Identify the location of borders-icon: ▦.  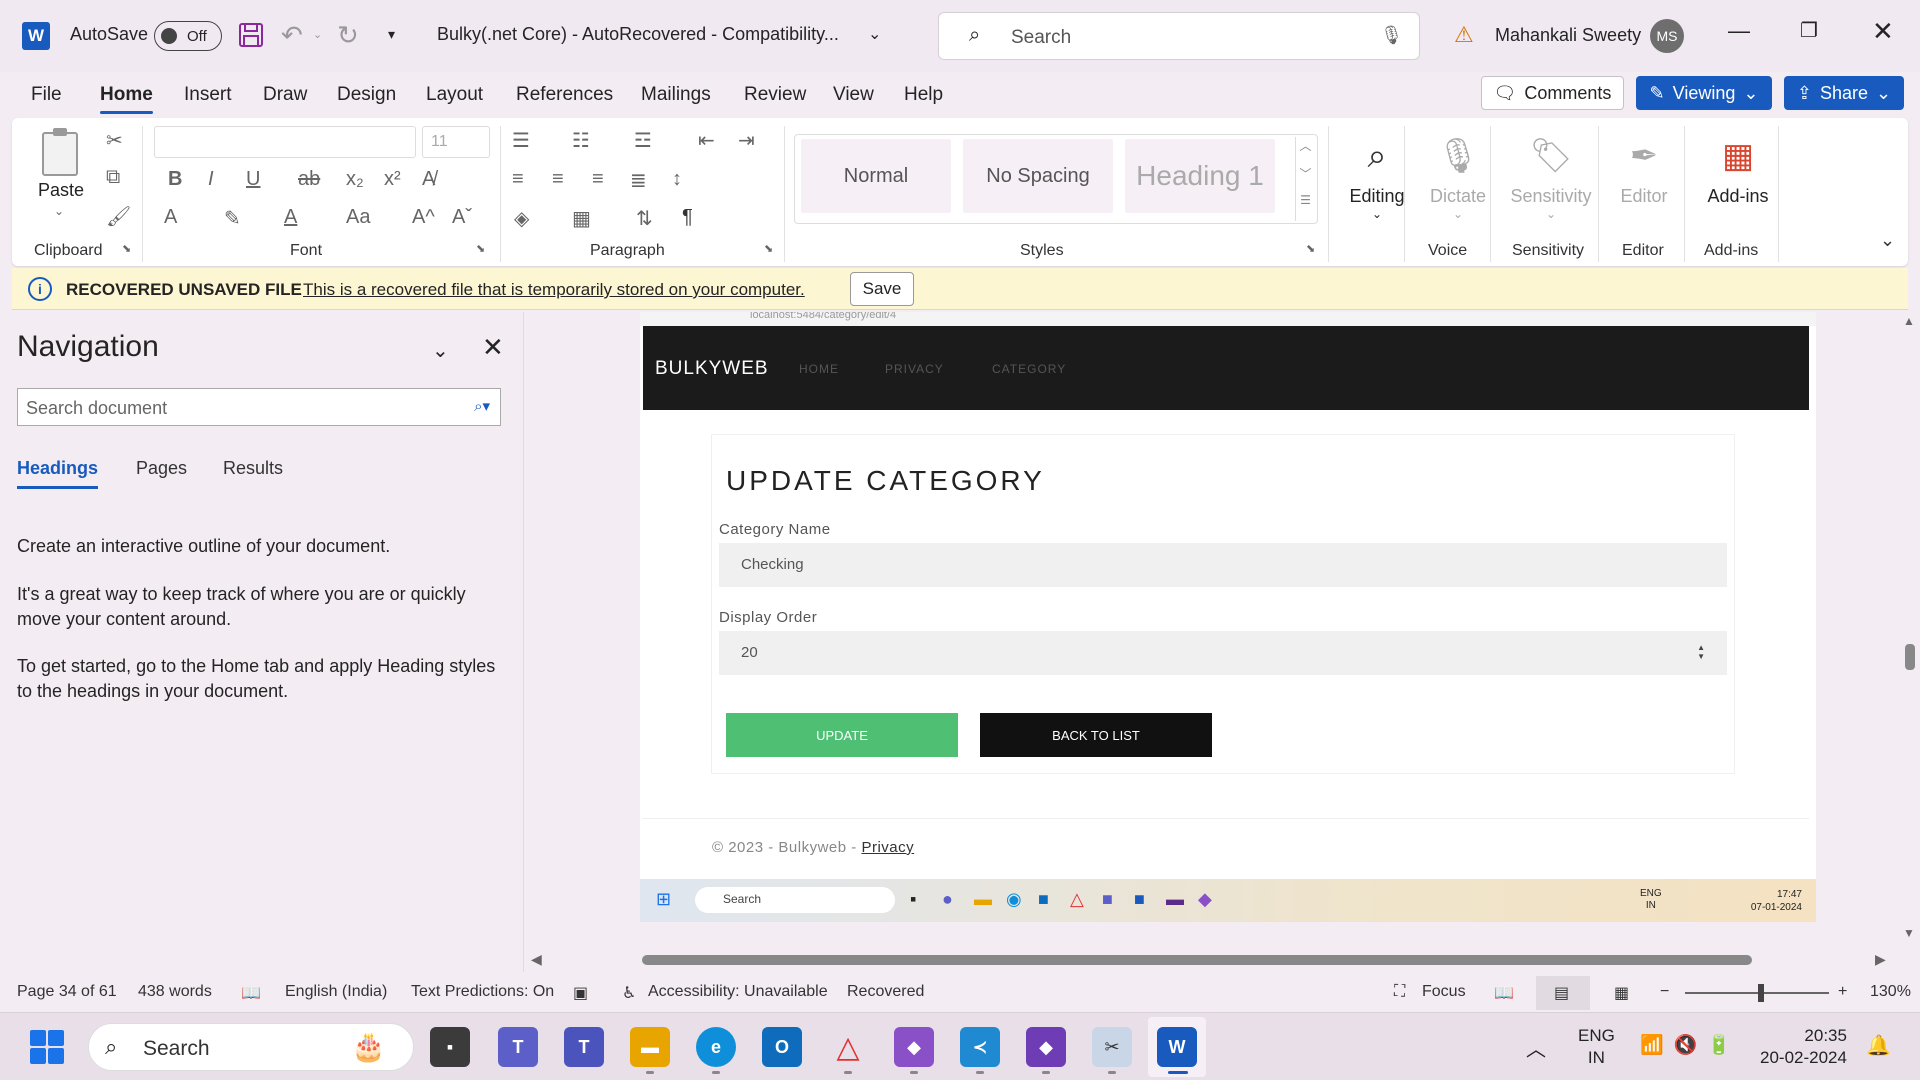
(581, 218).